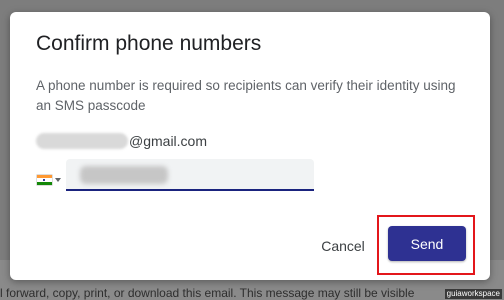 Image resolution: width=504 pixels, height=300 pixels. What do you see at coordinates (343, 246) in the screenshot?
I see `cancel-button: Cancel` at bounding box center [343, 246].